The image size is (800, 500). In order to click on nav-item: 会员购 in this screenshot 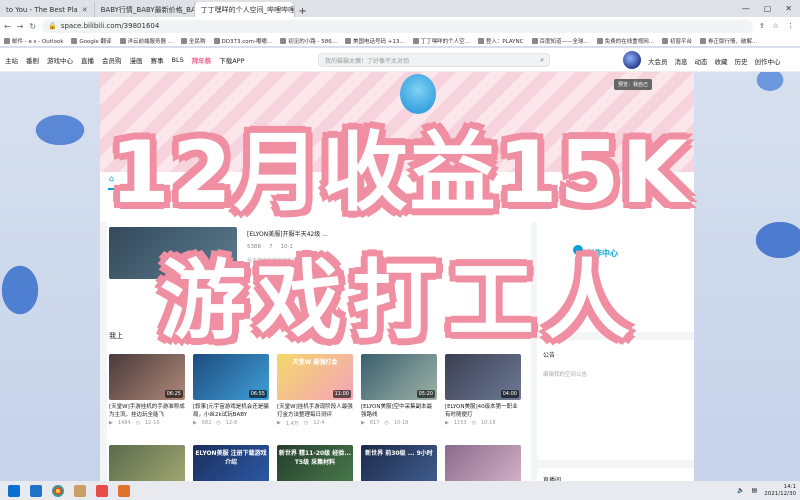, I will do `click(112, 60)`.